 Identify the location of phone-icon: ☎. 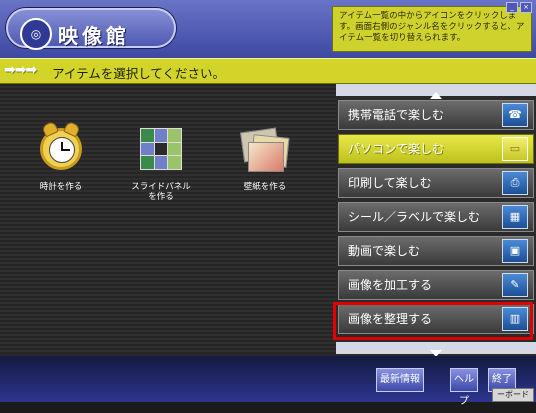
(515, 115).